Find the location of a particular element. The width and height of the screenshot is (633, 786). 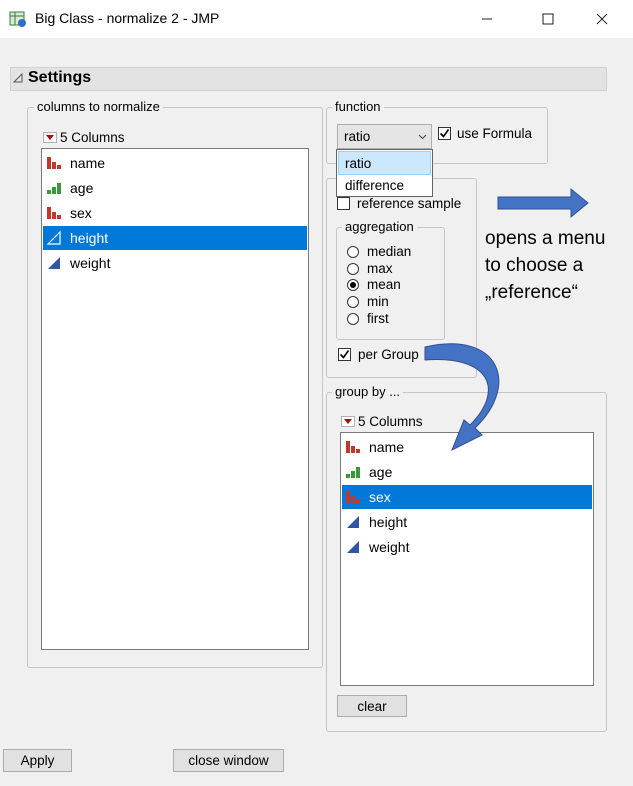

window-title: Big Class - normalize 2 - JMP is located at coordinates (127, 18).